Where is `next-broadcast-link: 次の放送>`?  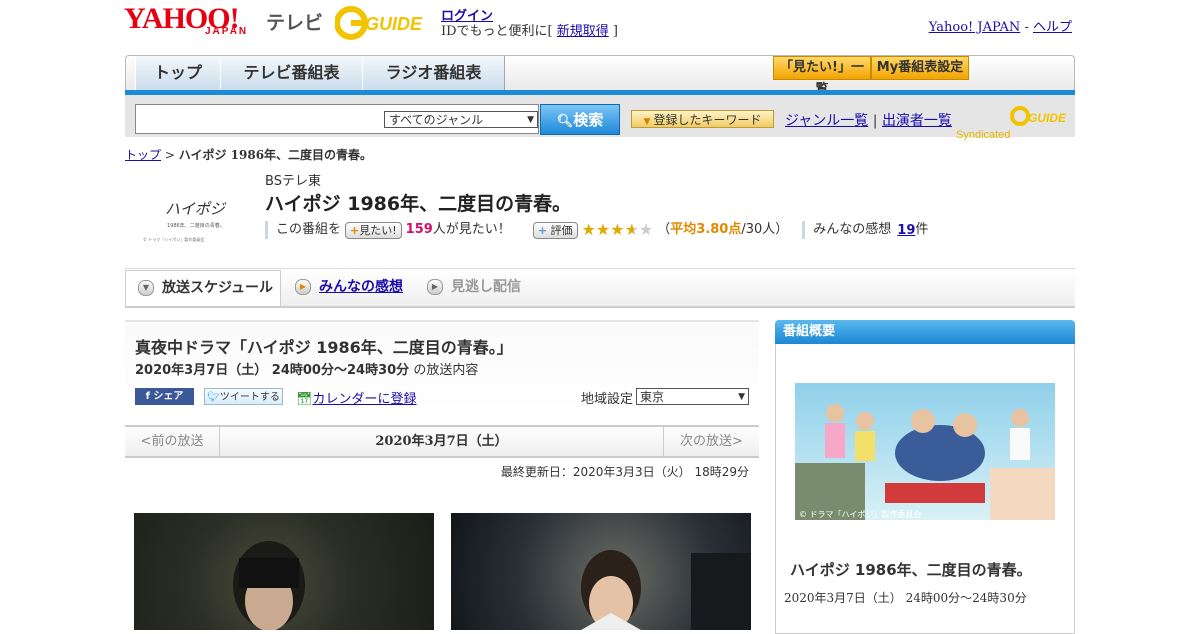 next-broadcast-link: 次の放送> is located at coordinates (711, 441).